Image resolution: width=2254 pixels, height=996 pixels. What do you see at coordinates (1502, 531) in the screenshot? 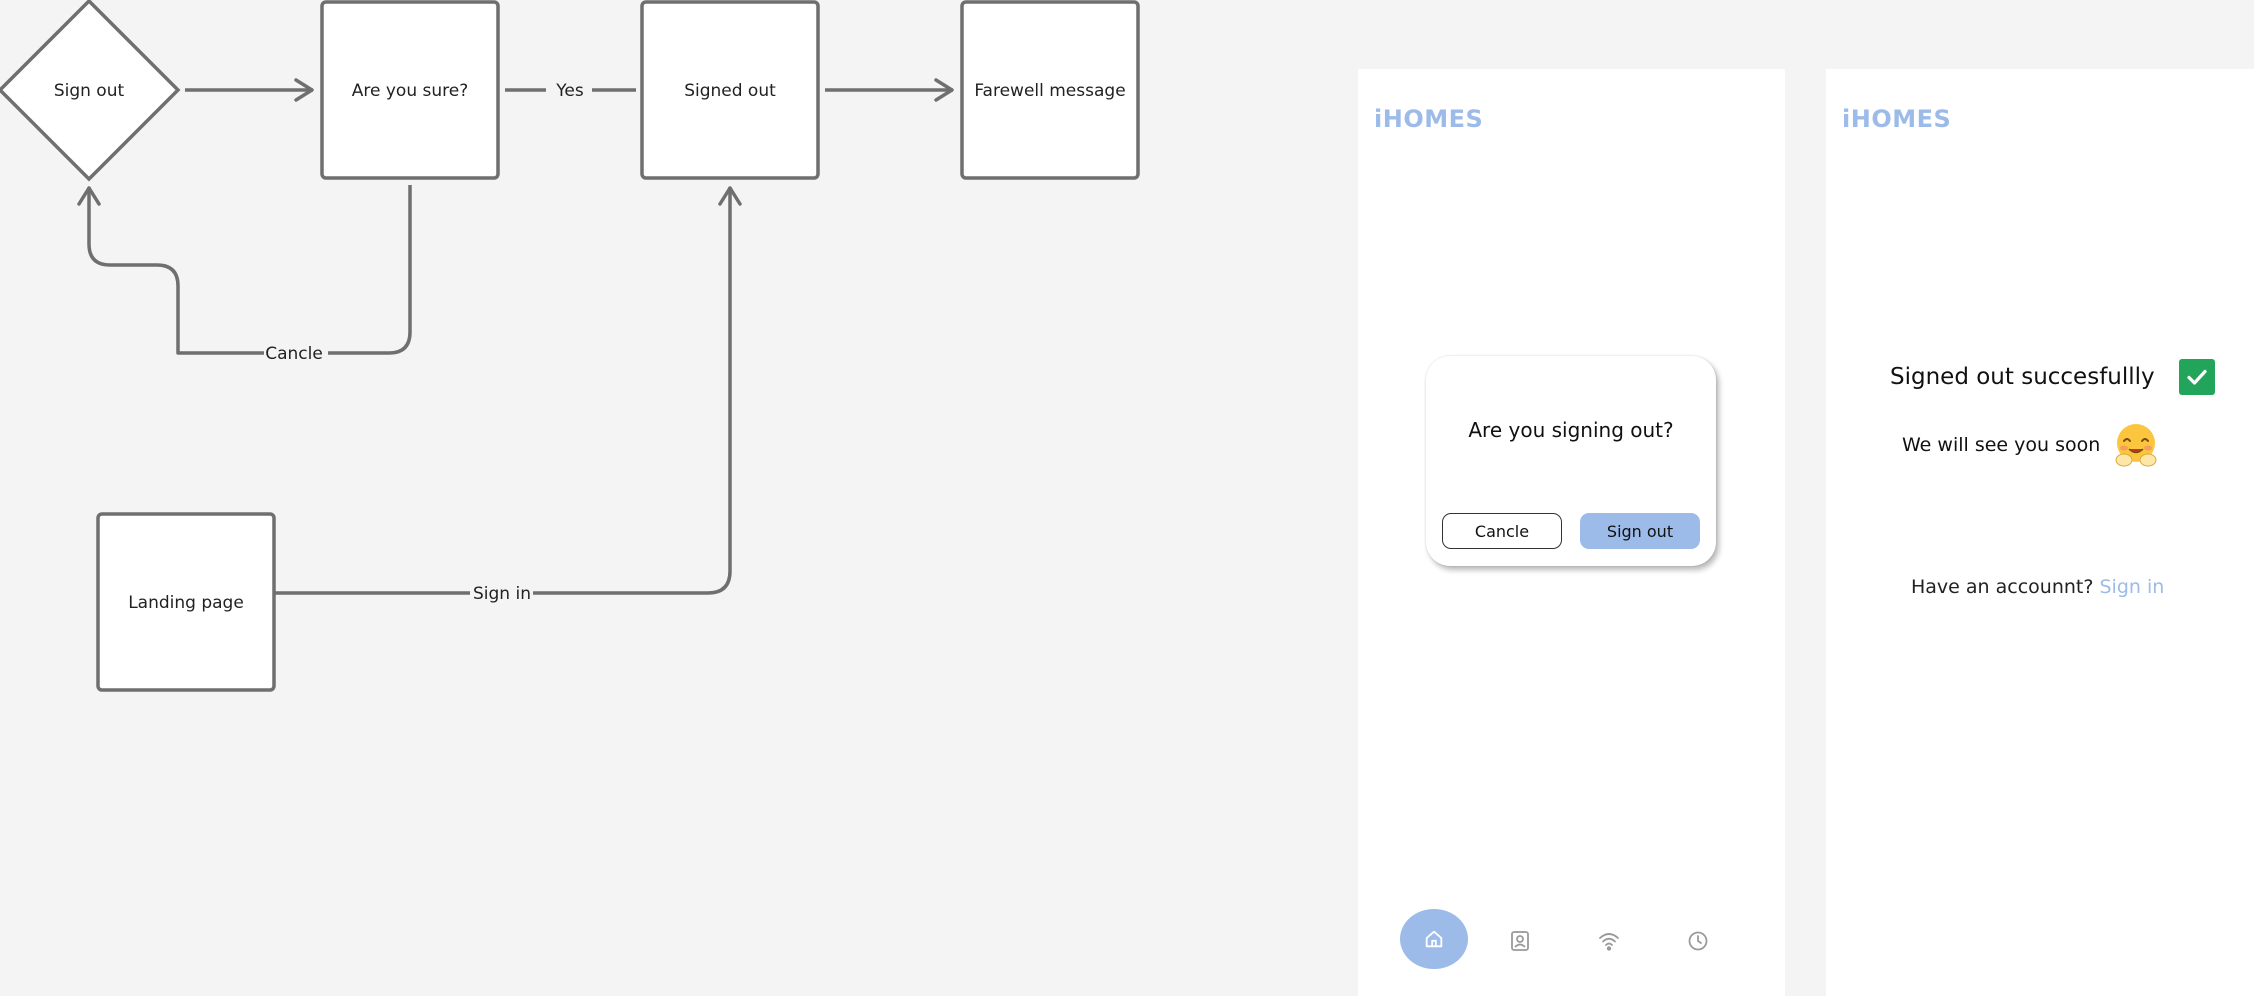
I see `cancel-button: Cancle` at bounding box center [1502, 531].